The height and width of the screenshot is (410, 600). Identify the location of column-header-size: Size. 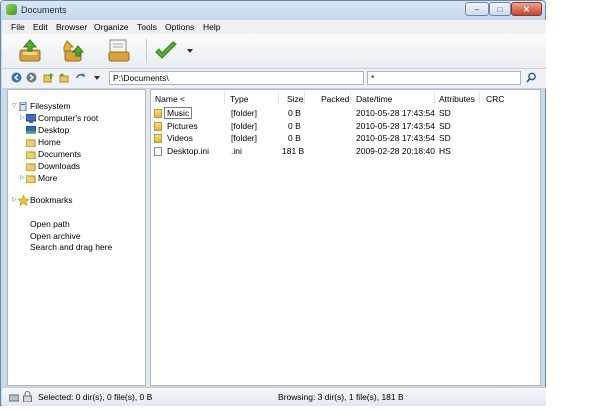
(295, 99).